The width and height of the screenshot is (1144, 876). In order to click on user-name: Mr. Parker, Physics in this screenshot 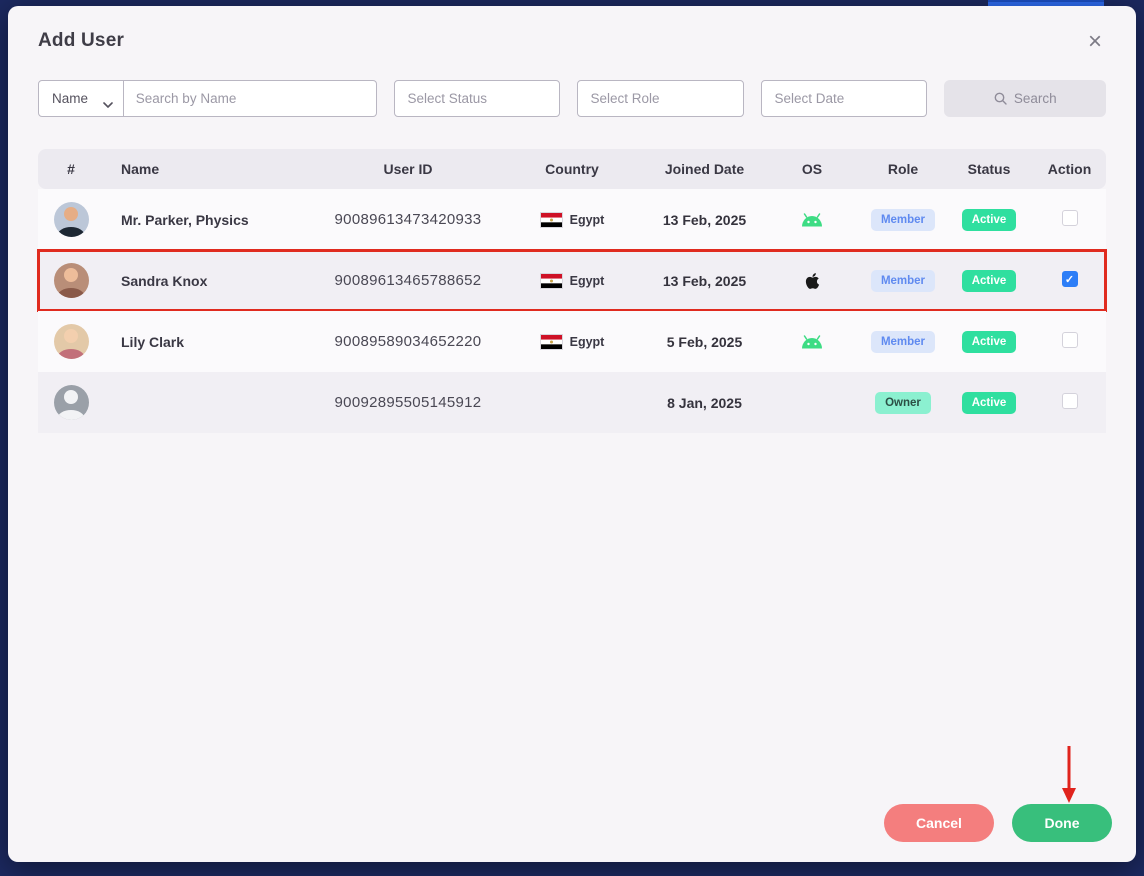, I will do `click(185, 219)`.